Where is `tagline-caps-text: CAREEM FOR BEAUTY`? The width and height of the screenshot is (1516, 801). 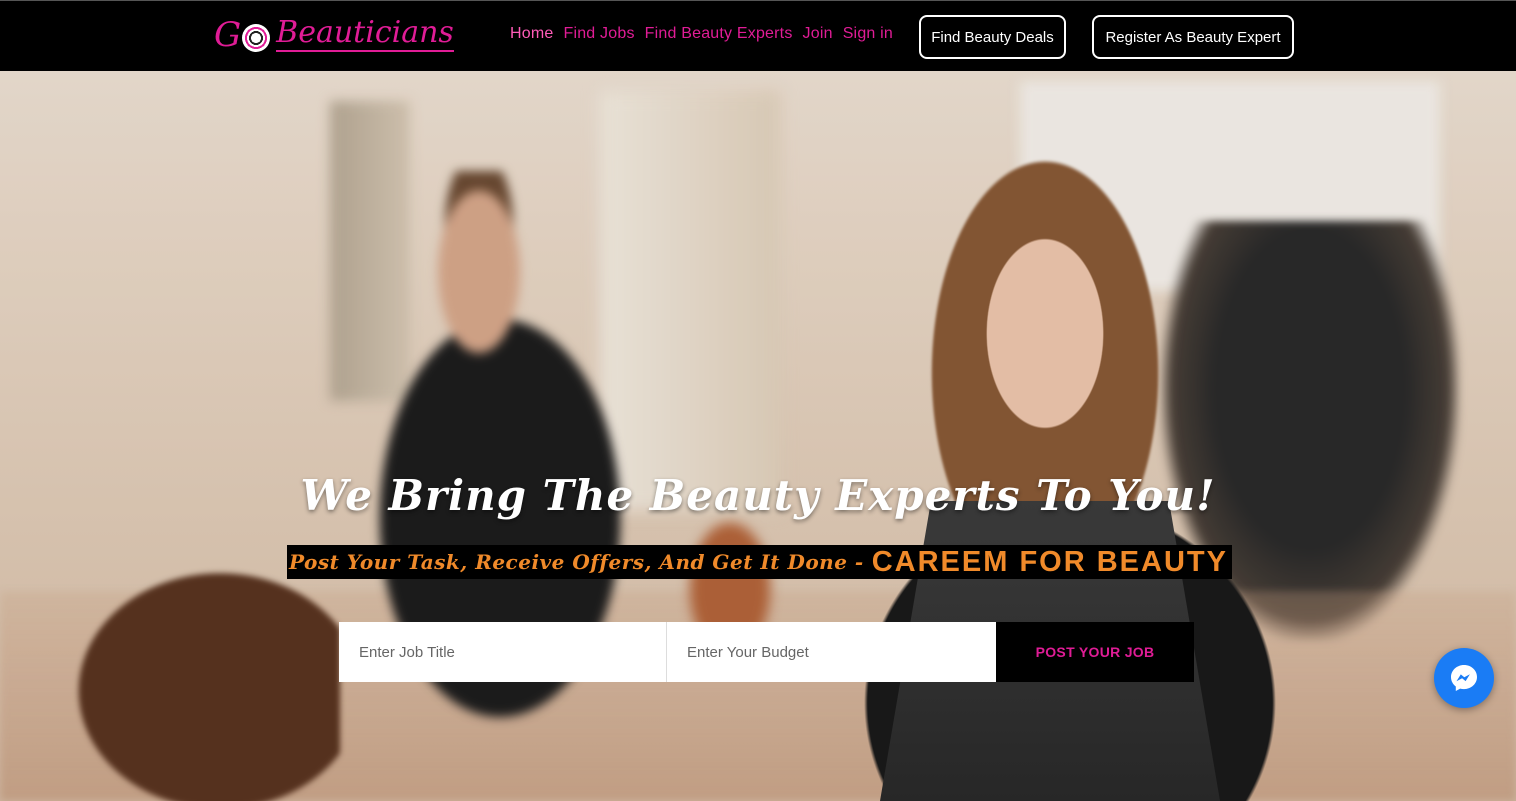 tagline-caps-text: CAREEM FOR BEAUTY is located at coordinates (1049, 562).